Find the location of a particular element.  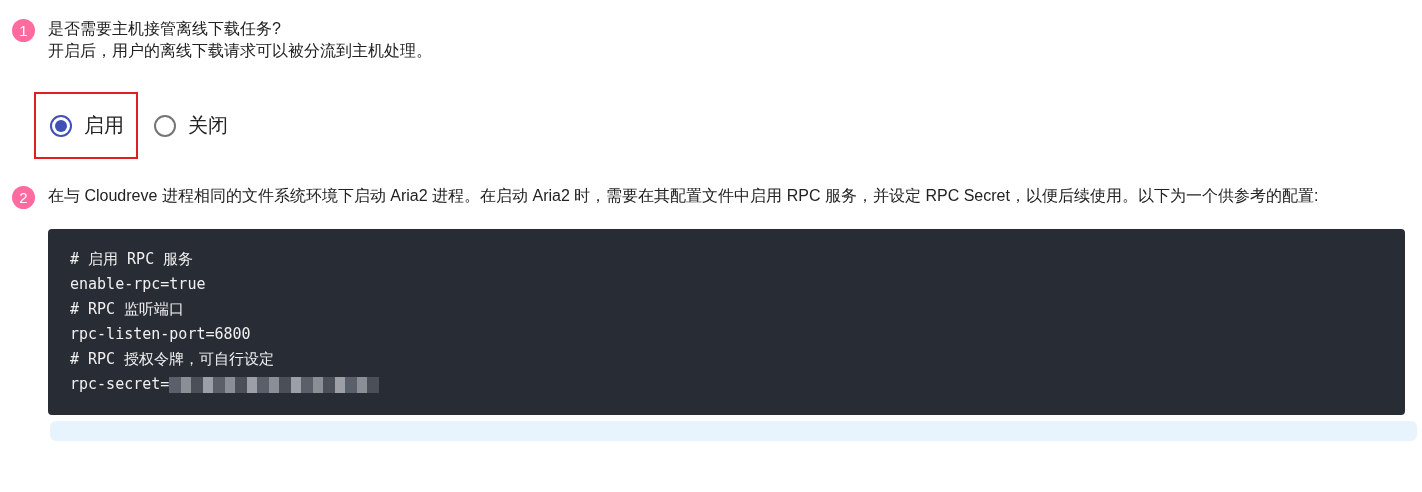

code-line: # RPC 授权令牌，可自行设定 is located at coordinates (172, 359).